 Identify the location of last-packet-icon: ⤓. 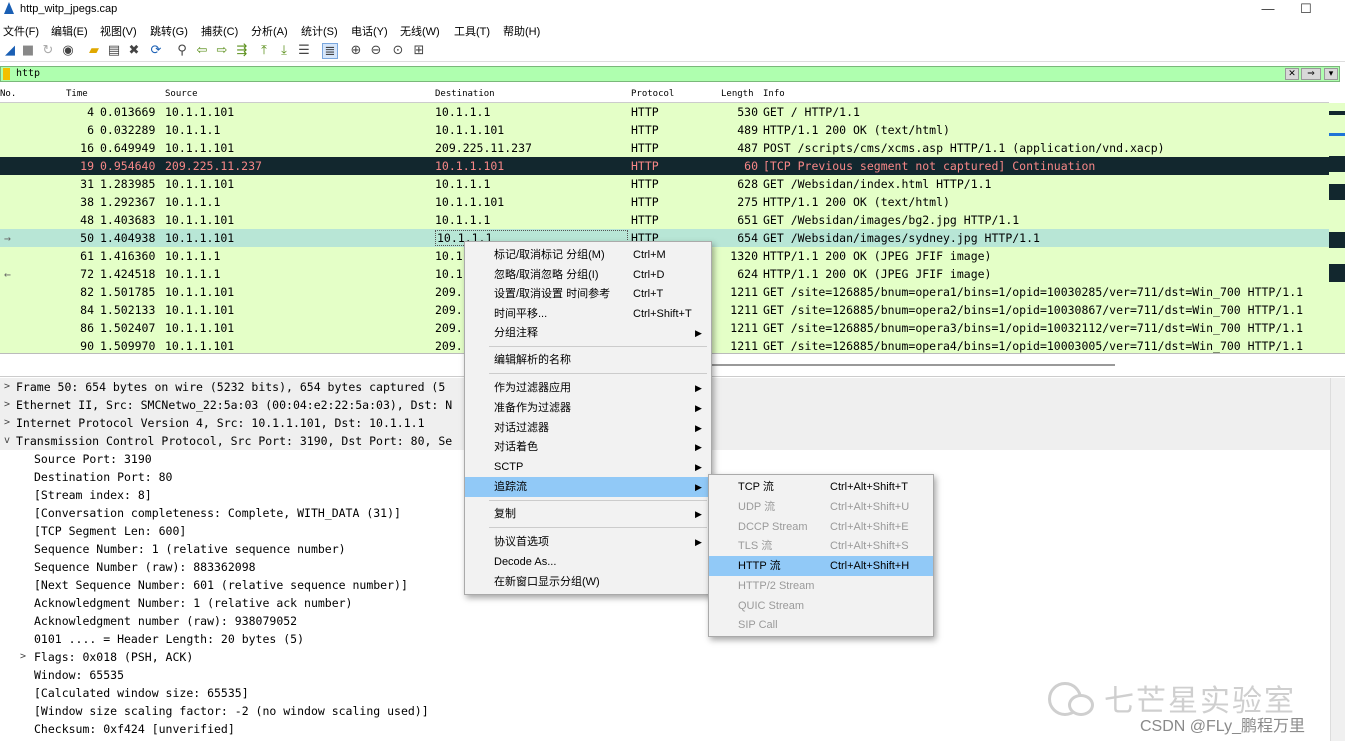
(284, 51).